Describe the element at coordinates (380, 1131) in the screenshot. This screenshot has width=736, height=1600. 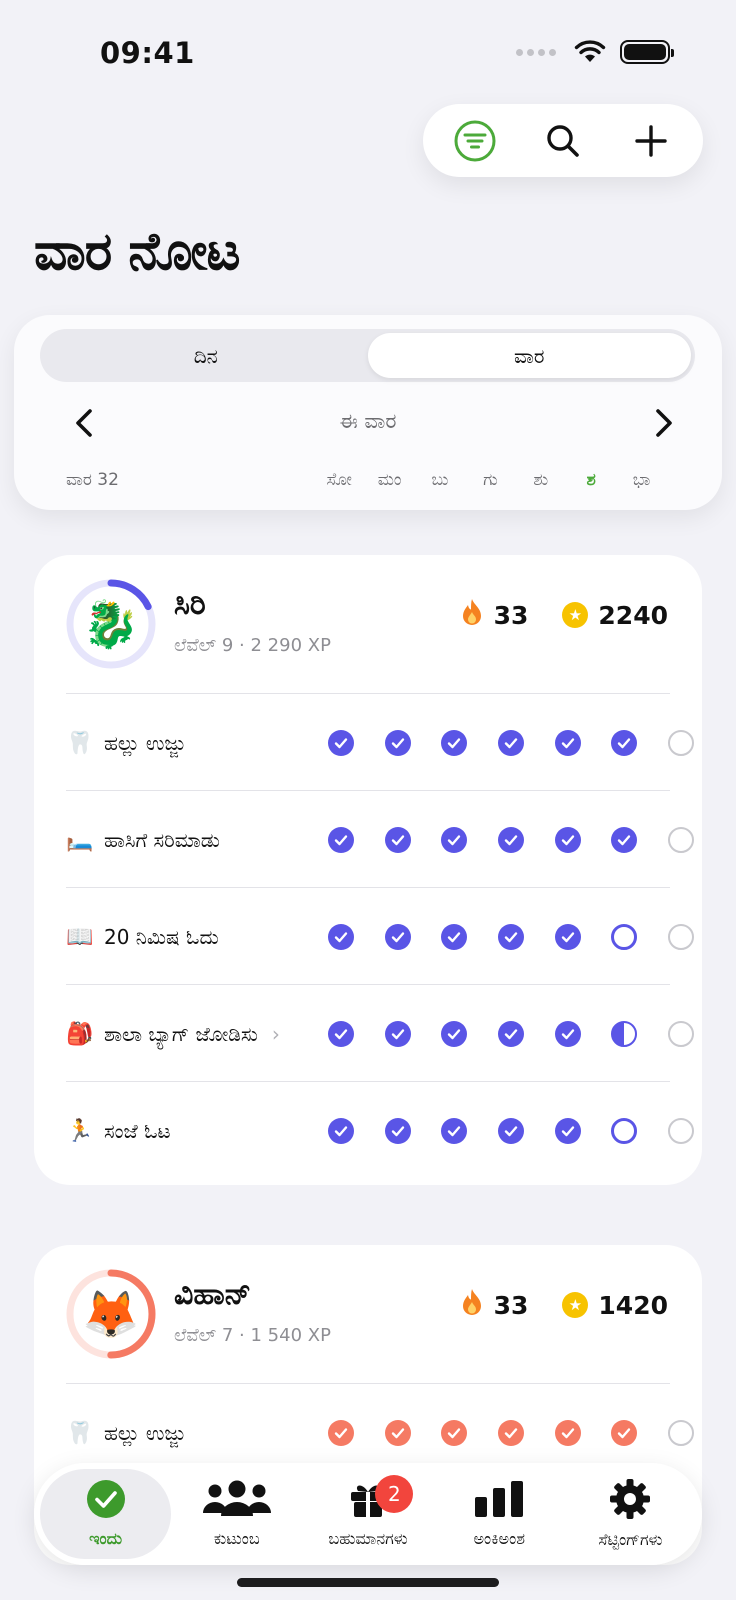
I see `task-row: 🏃 ಸಂಜೆ ಓಟ` at that location.